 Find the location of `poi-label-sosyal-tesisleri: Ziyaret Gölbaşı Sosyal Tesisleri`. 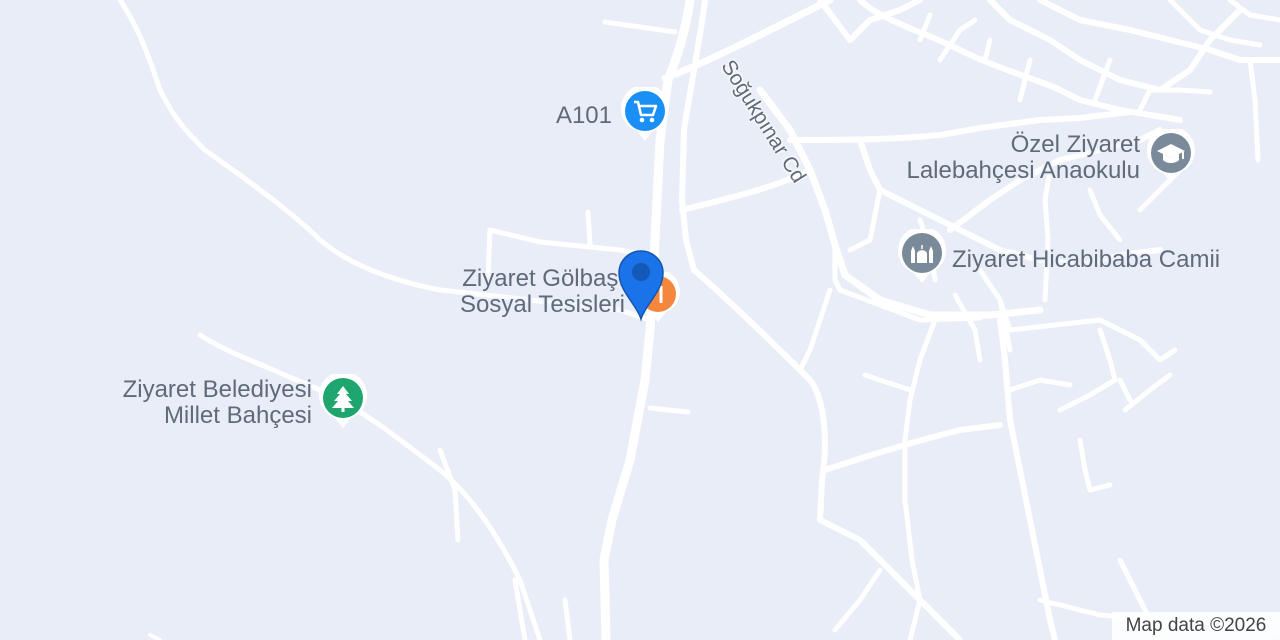

poi-label-sosyal-tesisleri: Ziyaret Gölbaşı Sosyal Tesisleri is located at coordinates (512, 292).